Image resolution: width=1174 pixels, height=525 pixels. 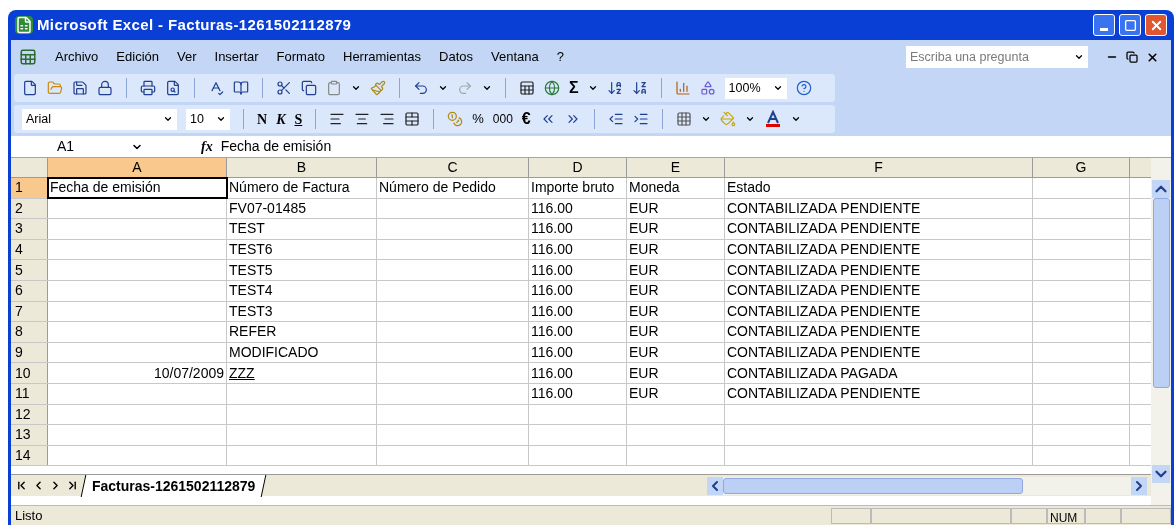 I want to click on menu-item: ?, so click(x=560, y=57).